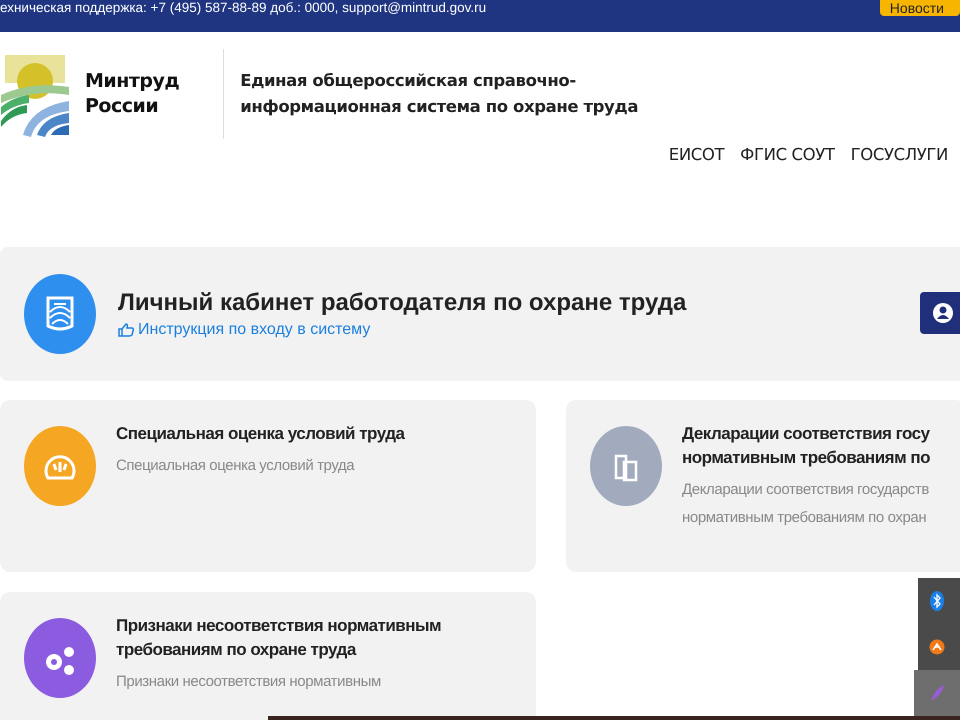 The height and width of the screenshot is (720, 960). Describe the element at coordinates (132, 93) in the screenshot. I see `ministry-name: Минтруд России` at that location.